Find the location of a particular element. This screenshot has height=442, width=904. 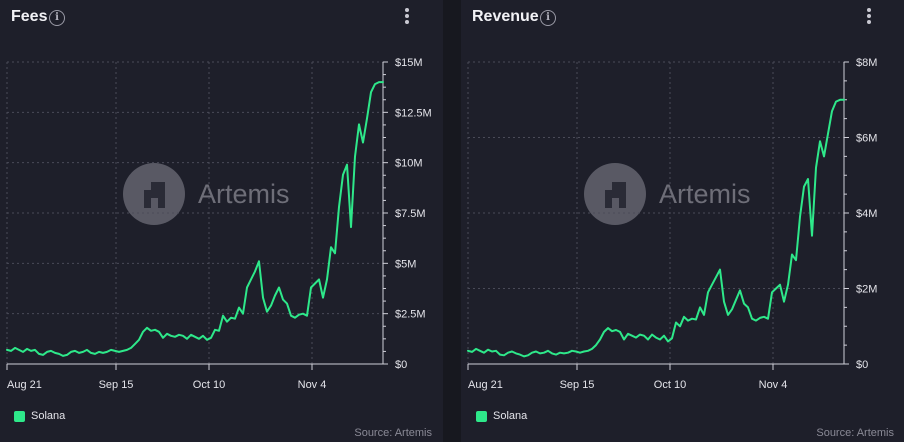

y-tick-label: $2M is located at coordinates (866, 290).